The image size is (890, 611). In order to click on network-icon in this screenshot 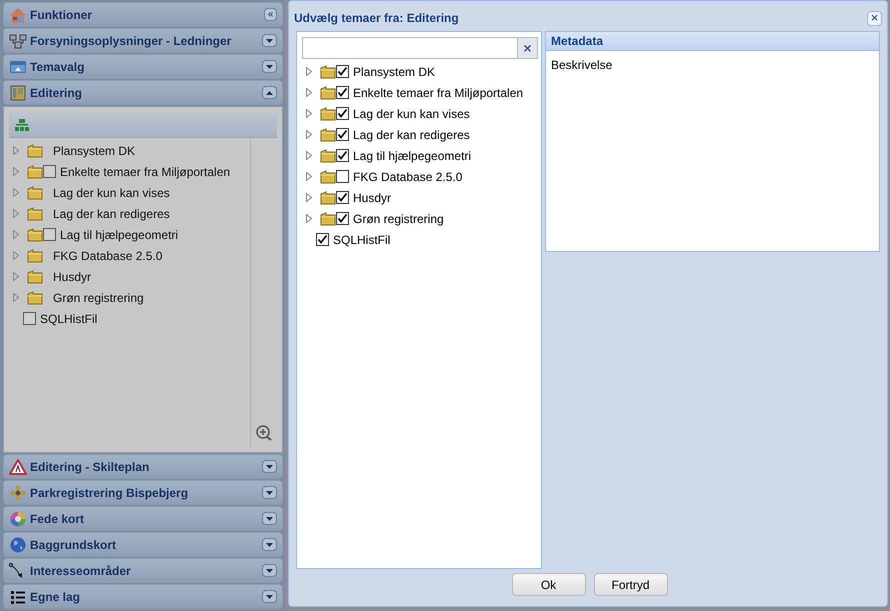, I will do `click(18, 40)`.